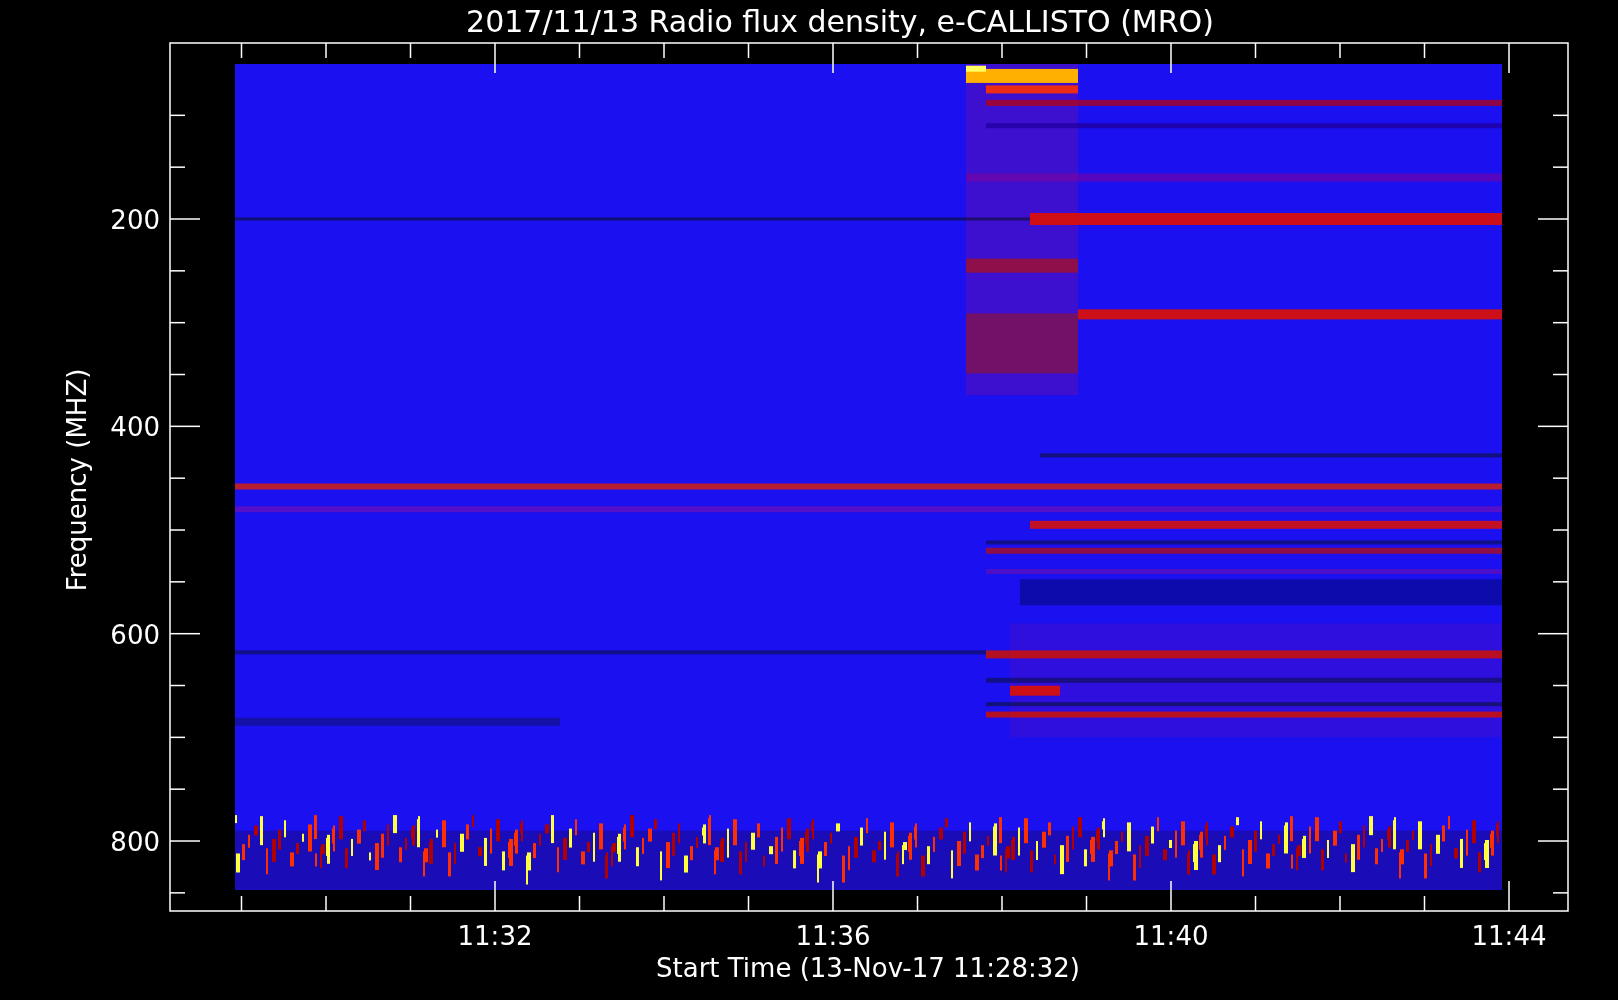  Describe the element at coordinates (77, 480) in the screenshot. I see `y-axis-label: Frequency (MHZ)` at that location.